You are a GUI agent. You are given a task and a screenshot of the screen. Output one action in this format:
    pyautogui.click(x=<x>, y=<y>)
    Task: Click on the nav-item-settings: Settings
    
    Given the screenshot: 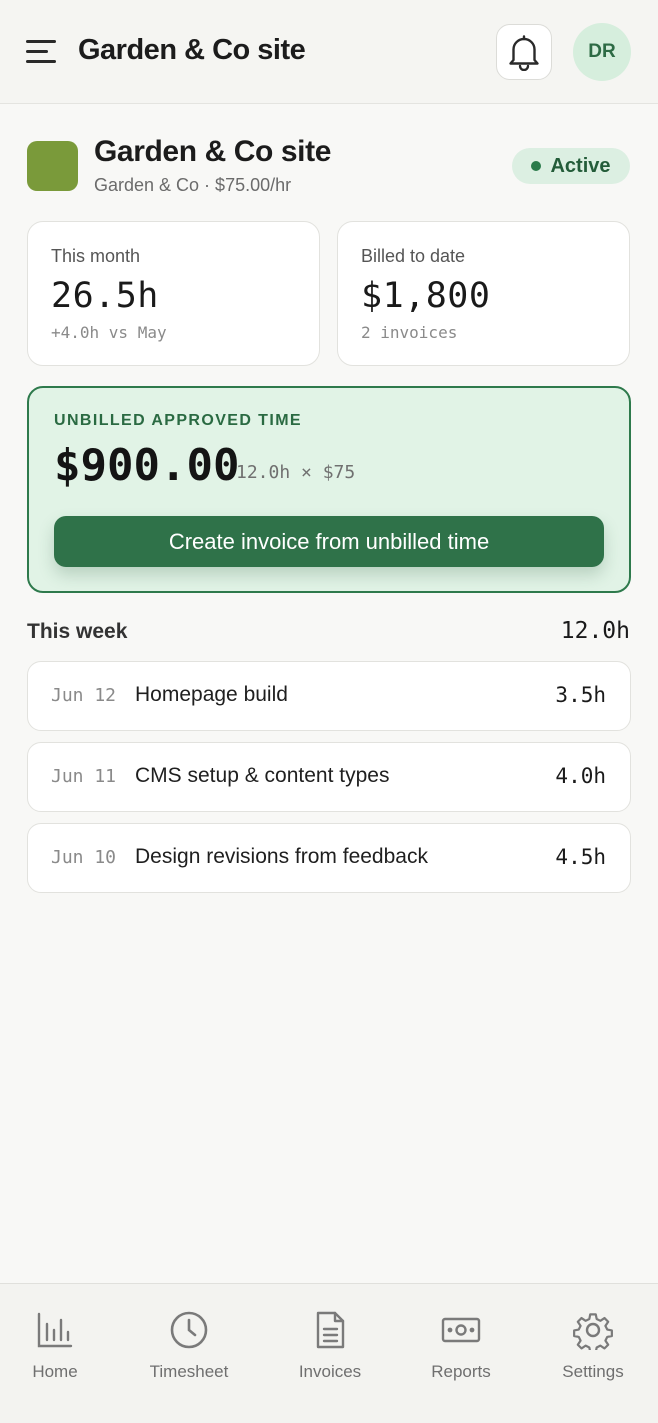 What is the action you would take?
    pyautogui.click(x=593, y=1345)
    